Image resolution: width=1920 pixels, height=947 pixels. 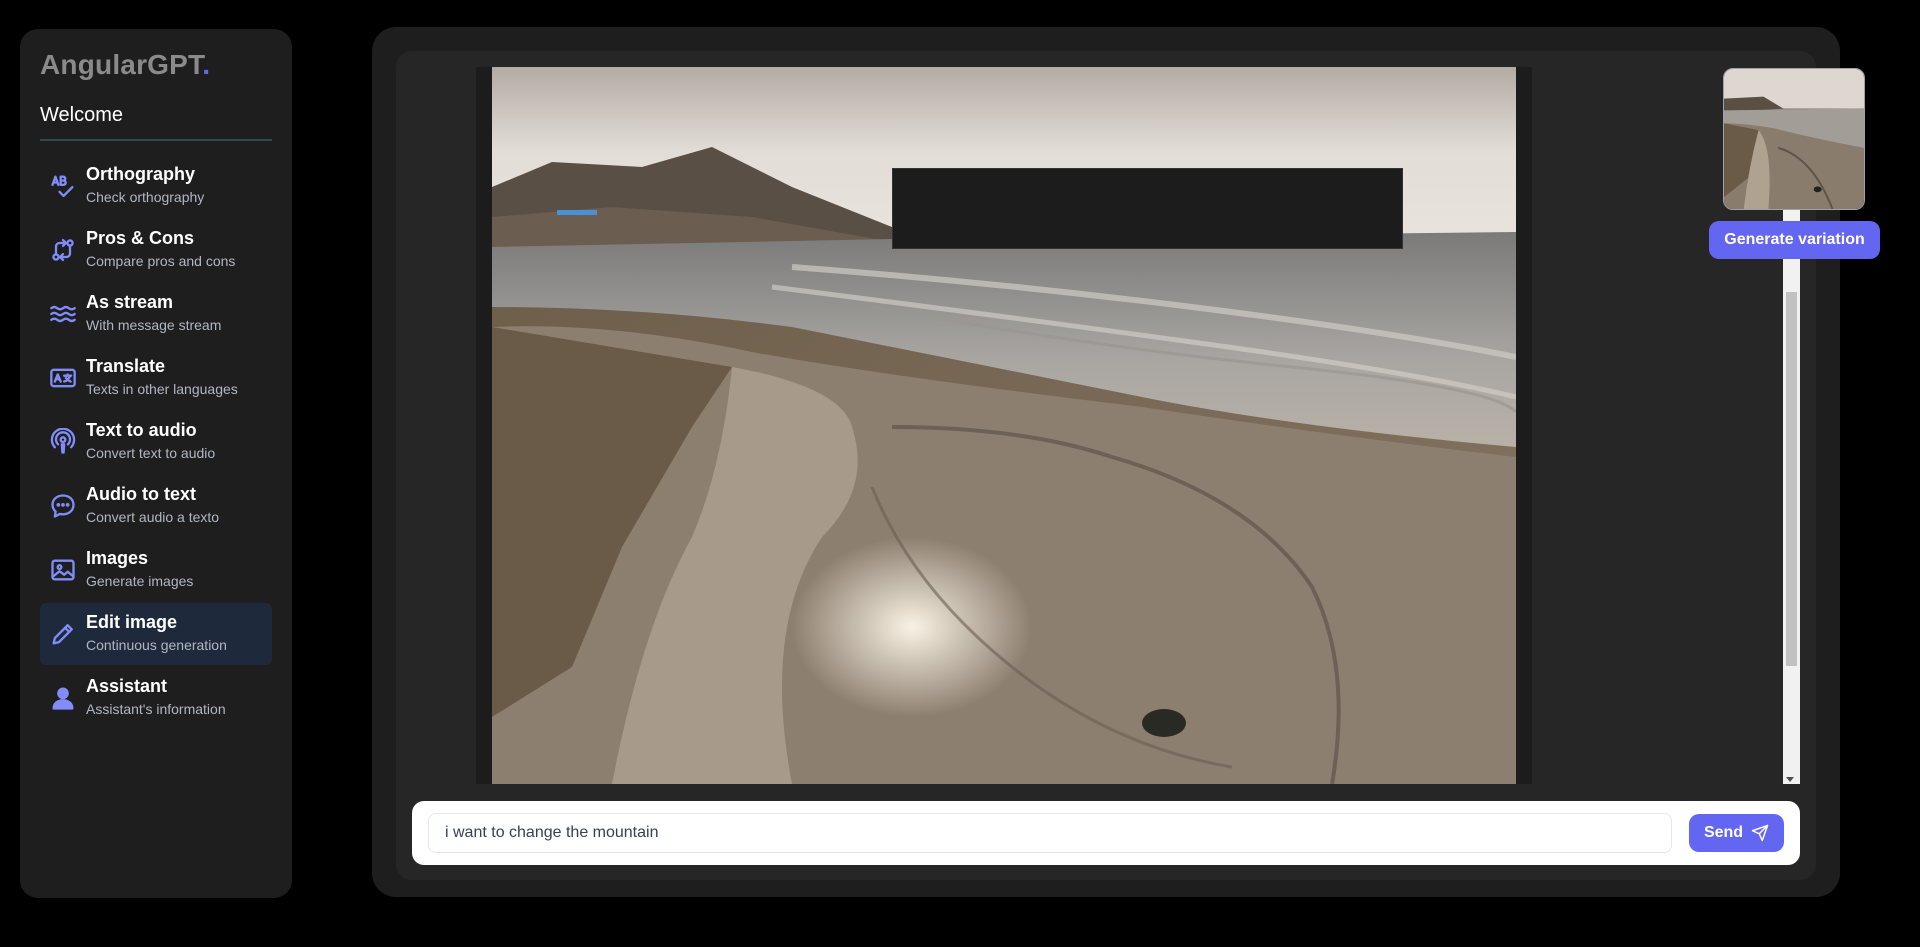 What do you see at coordinates (1794, 240) in the screenshot?
I see `generate-variation-button: Generate variation` at bounding box center [1794, 240].